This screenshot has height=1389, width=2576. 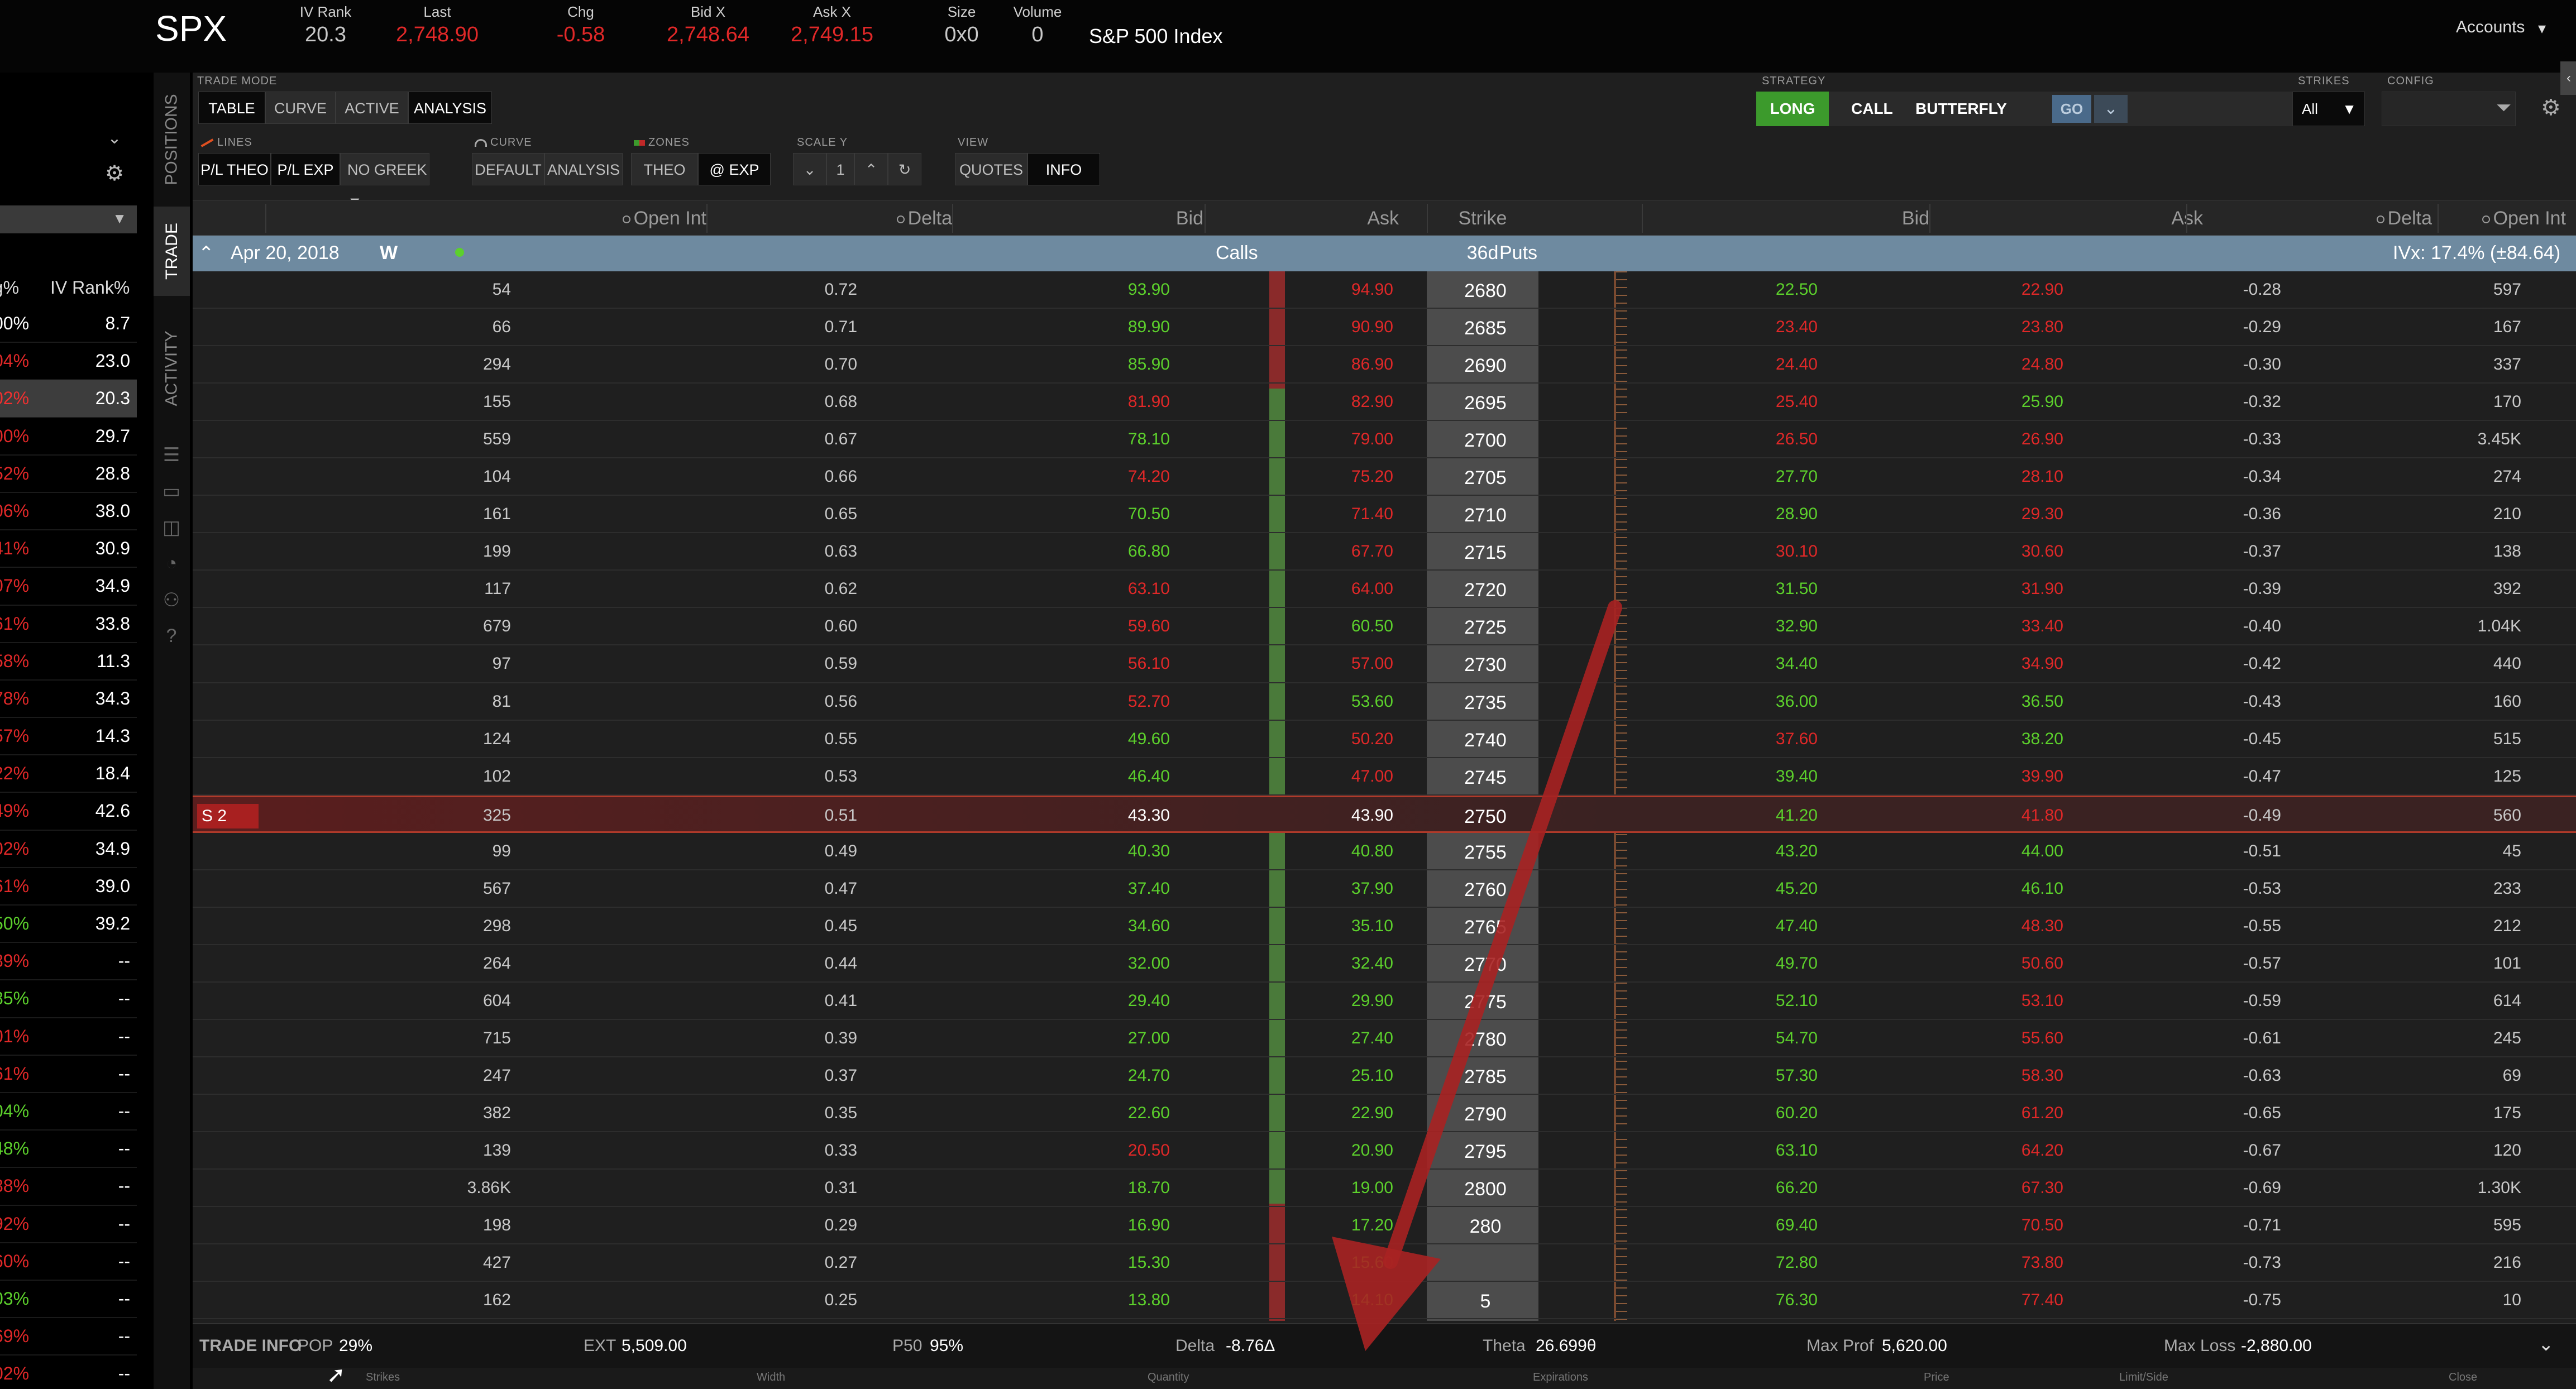 I want to click on call-ask: 47.00, so click(x=1351, y=776).